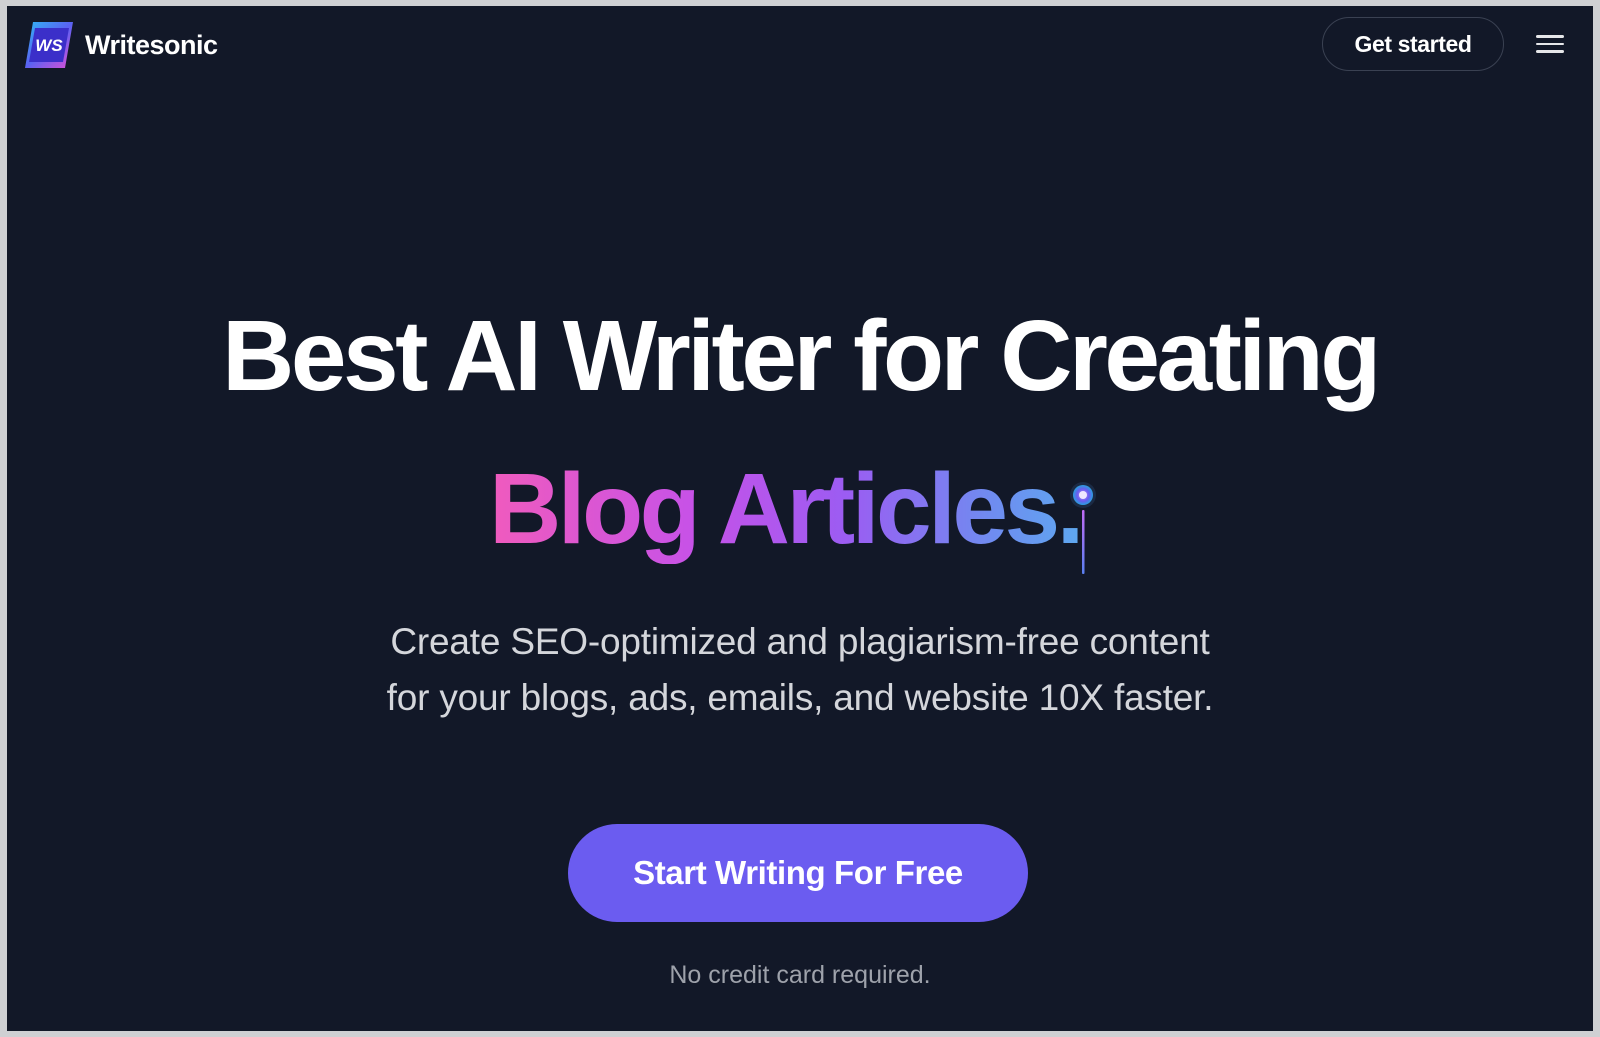 This screenshot has width=1600, height=1037. I want to click on brand-link: WS Writesonic, so click(120, 45).